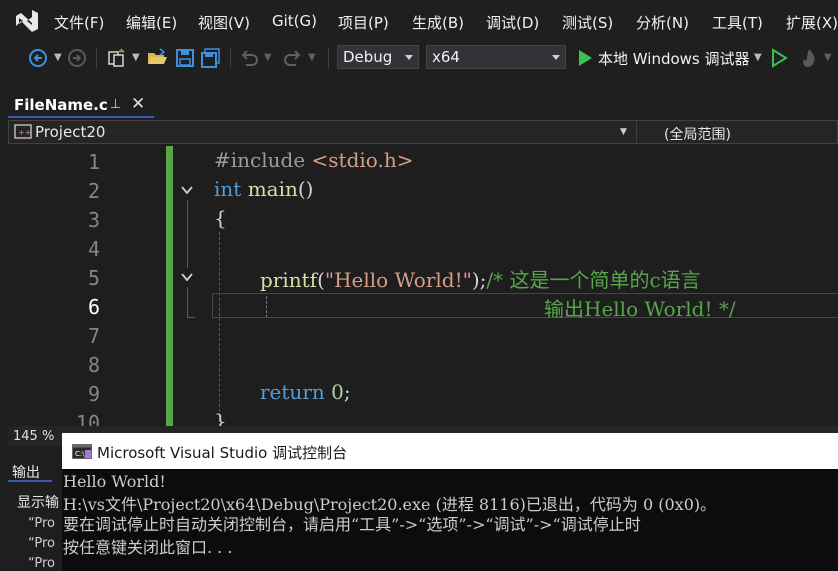 Image resolution: width=838 pixels, height=571 pixels. I want to click on fold-guide-end, so click(191, 317).